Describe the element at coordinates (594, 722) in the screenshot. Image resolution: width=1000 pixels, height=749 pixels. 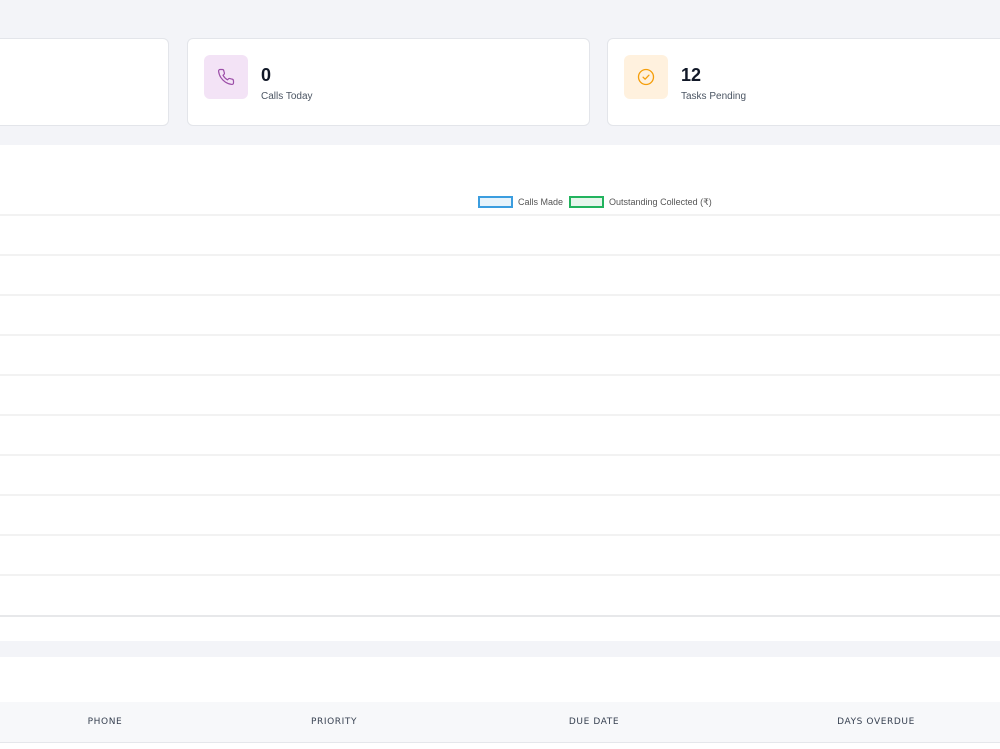
I see `column-header-due-date: DUE DATE` at that location.